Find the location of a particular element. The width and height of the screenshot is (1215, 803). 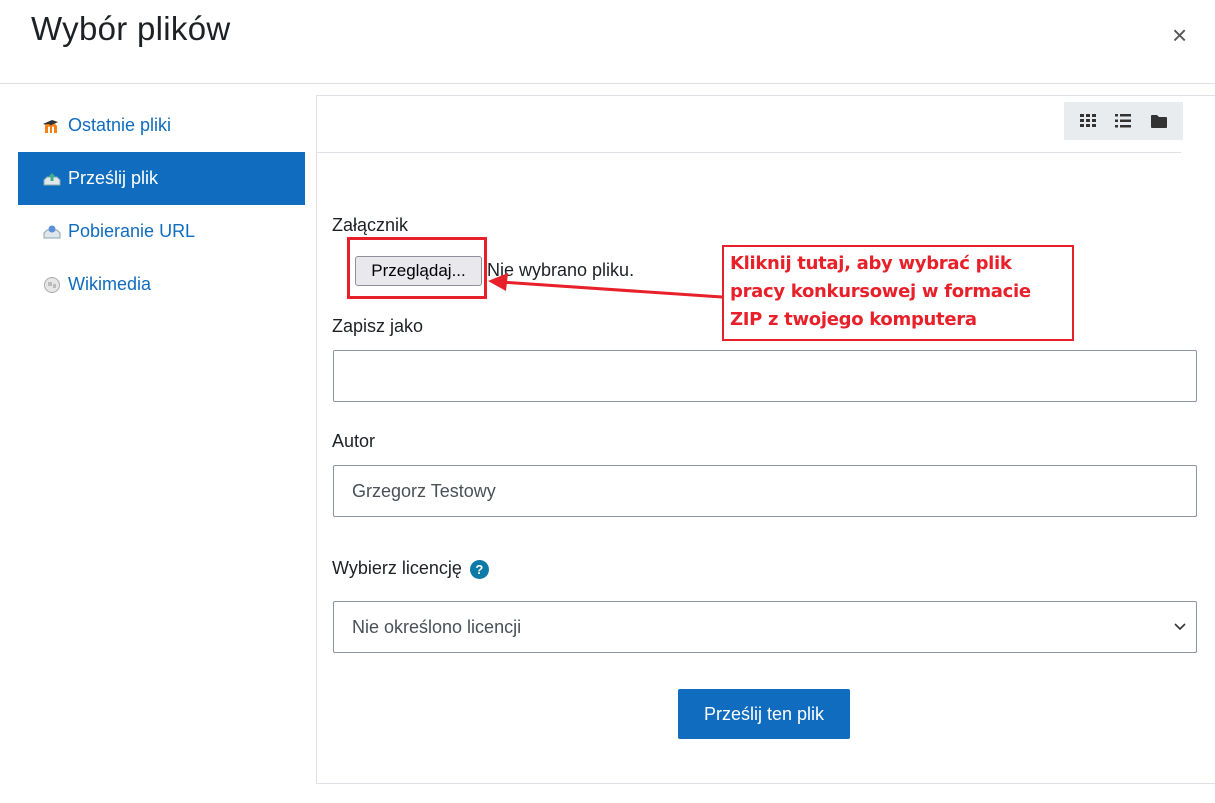

annotation-arrow is located at coordinates (605, 286).